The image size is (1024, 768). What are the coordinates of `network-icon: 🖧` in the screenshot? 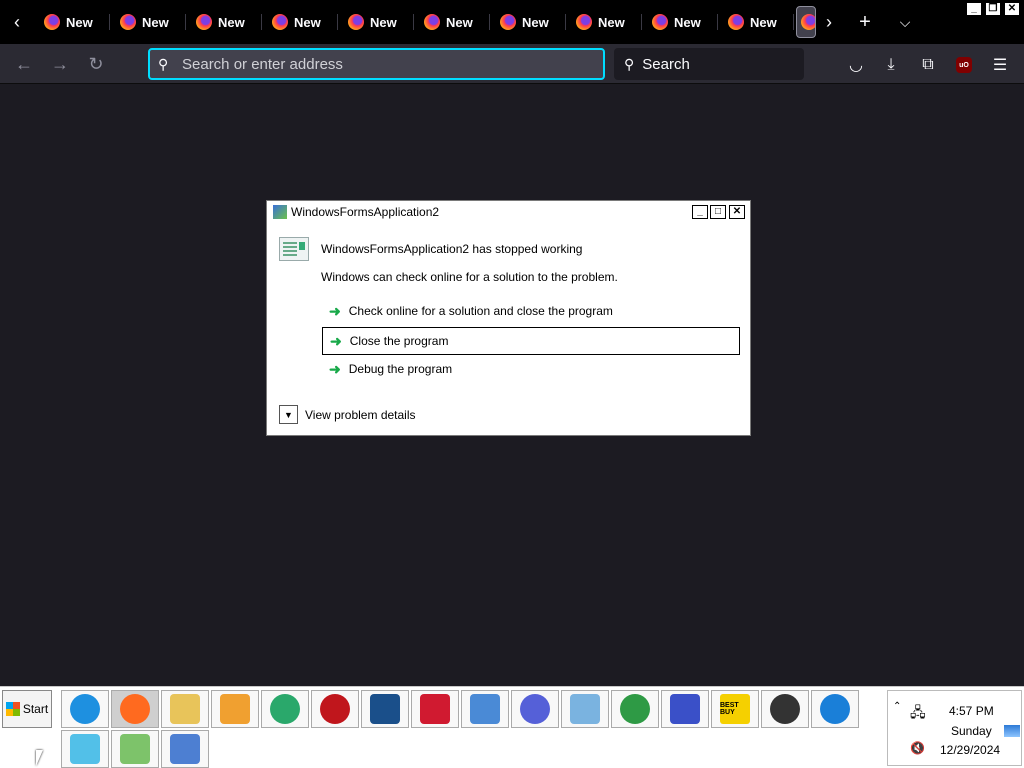 It's located at (918, 714).